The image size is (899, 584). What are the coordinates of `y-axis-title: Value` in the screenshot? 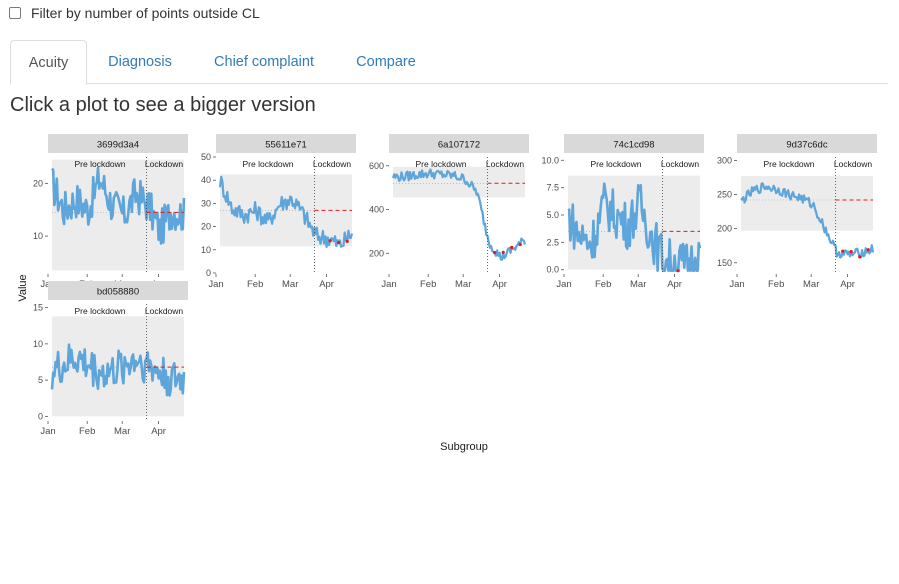 It's located at (23, 287).